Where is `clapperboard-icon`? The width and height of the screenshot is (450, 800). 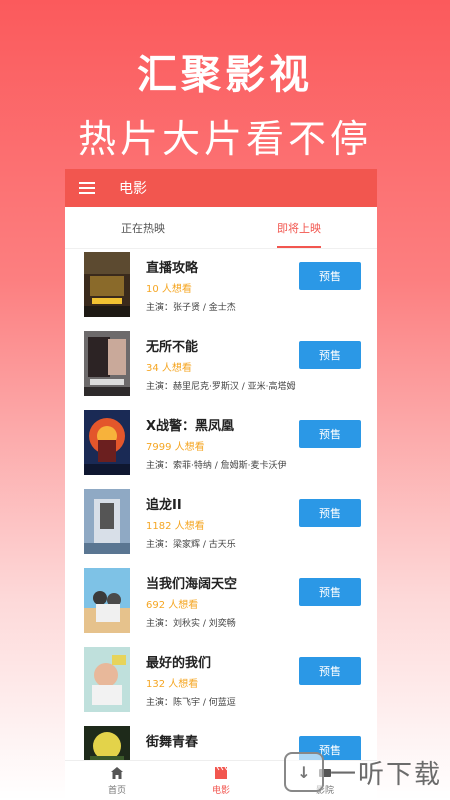 clapperboard-icon is located at coordinates (221, 773).